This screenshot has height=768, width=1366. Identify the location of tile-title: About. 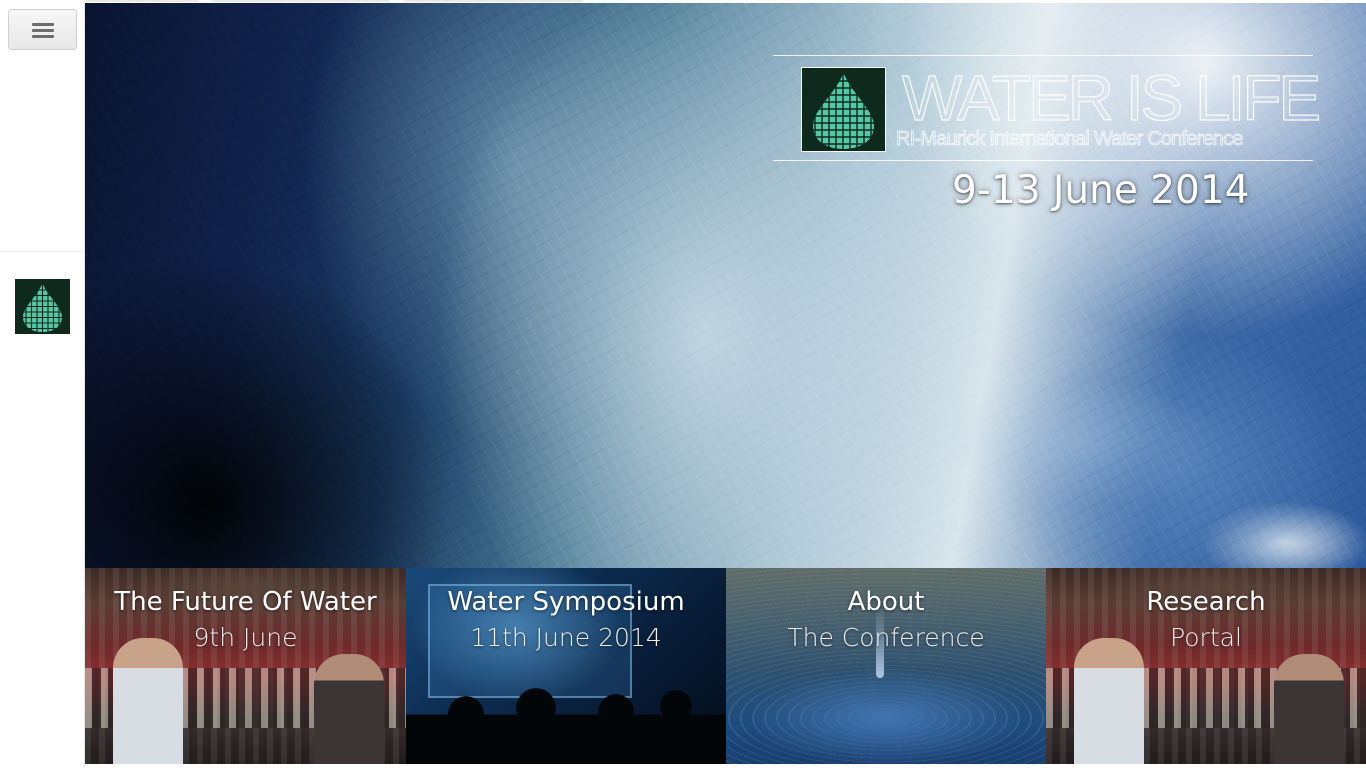
(886, 602).